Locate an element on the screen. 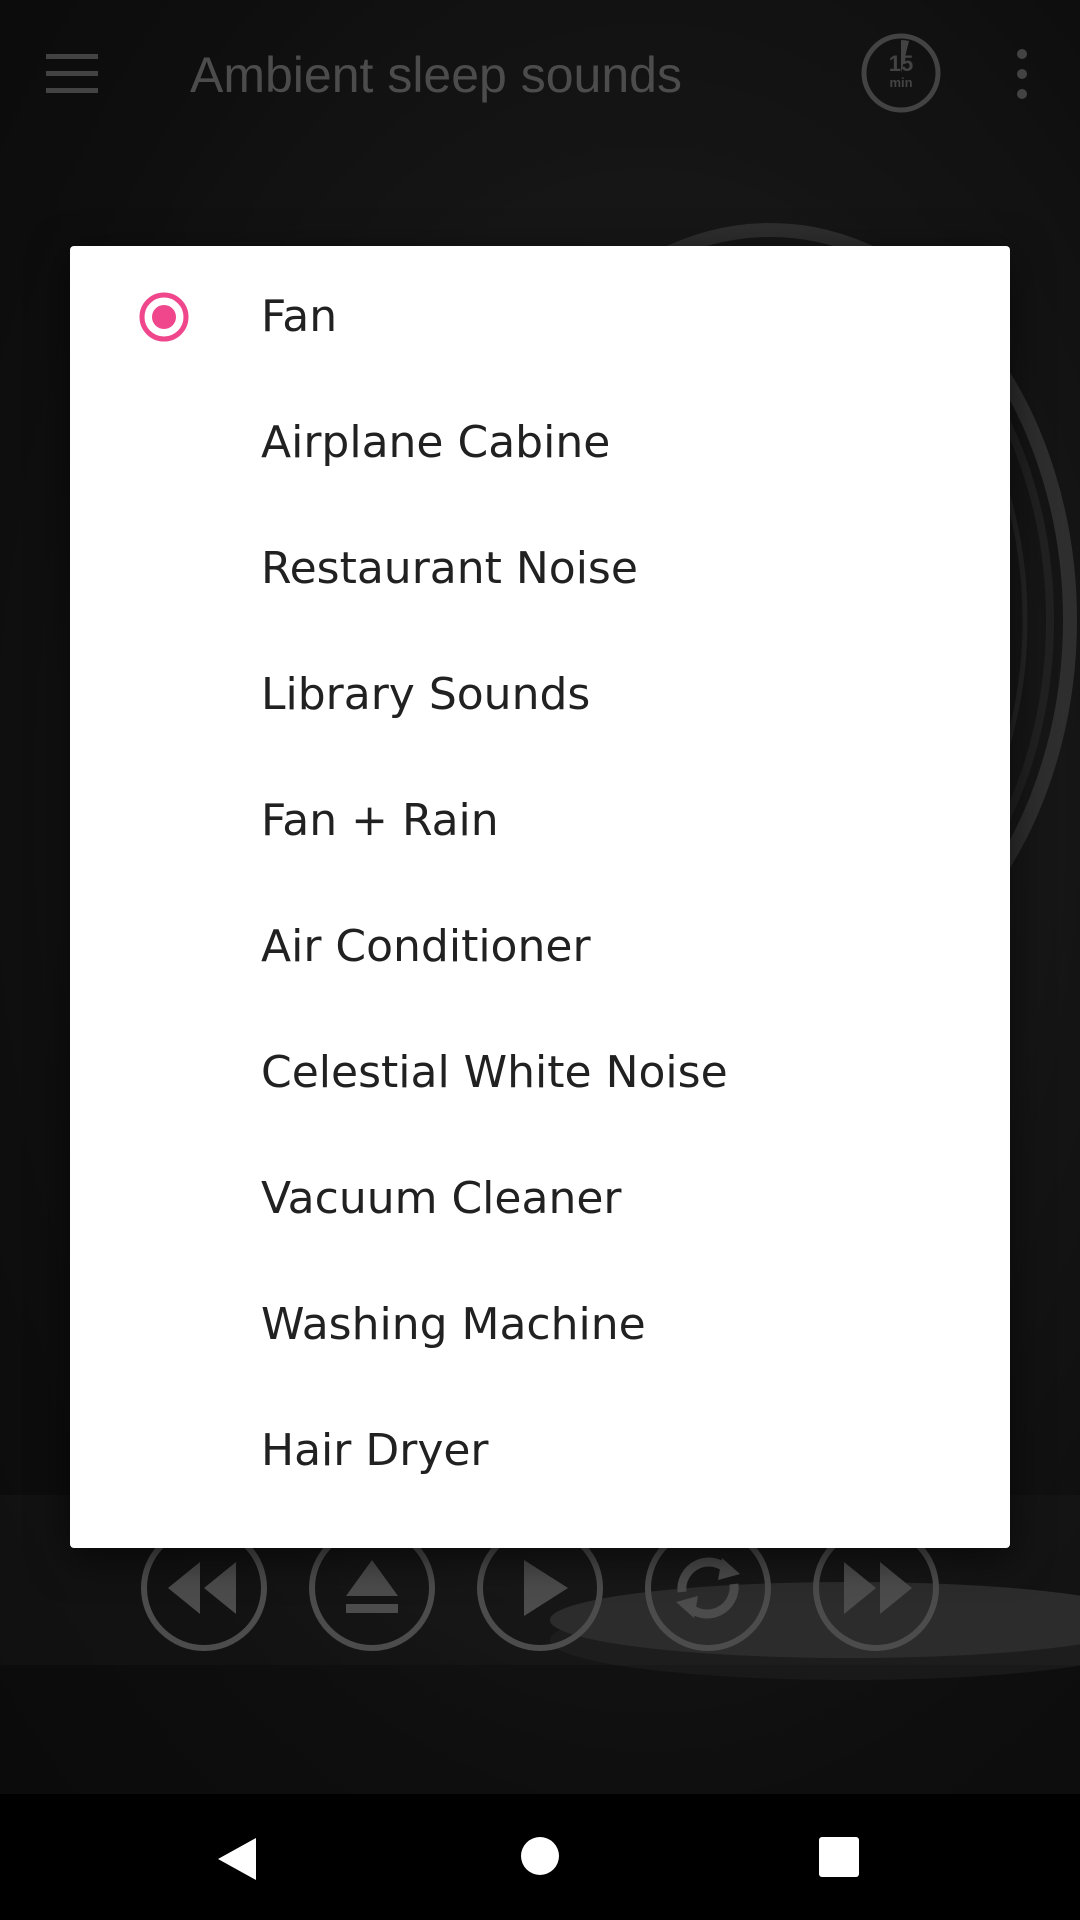  sound-option-label: Fan is located at coordinates (299, 316).